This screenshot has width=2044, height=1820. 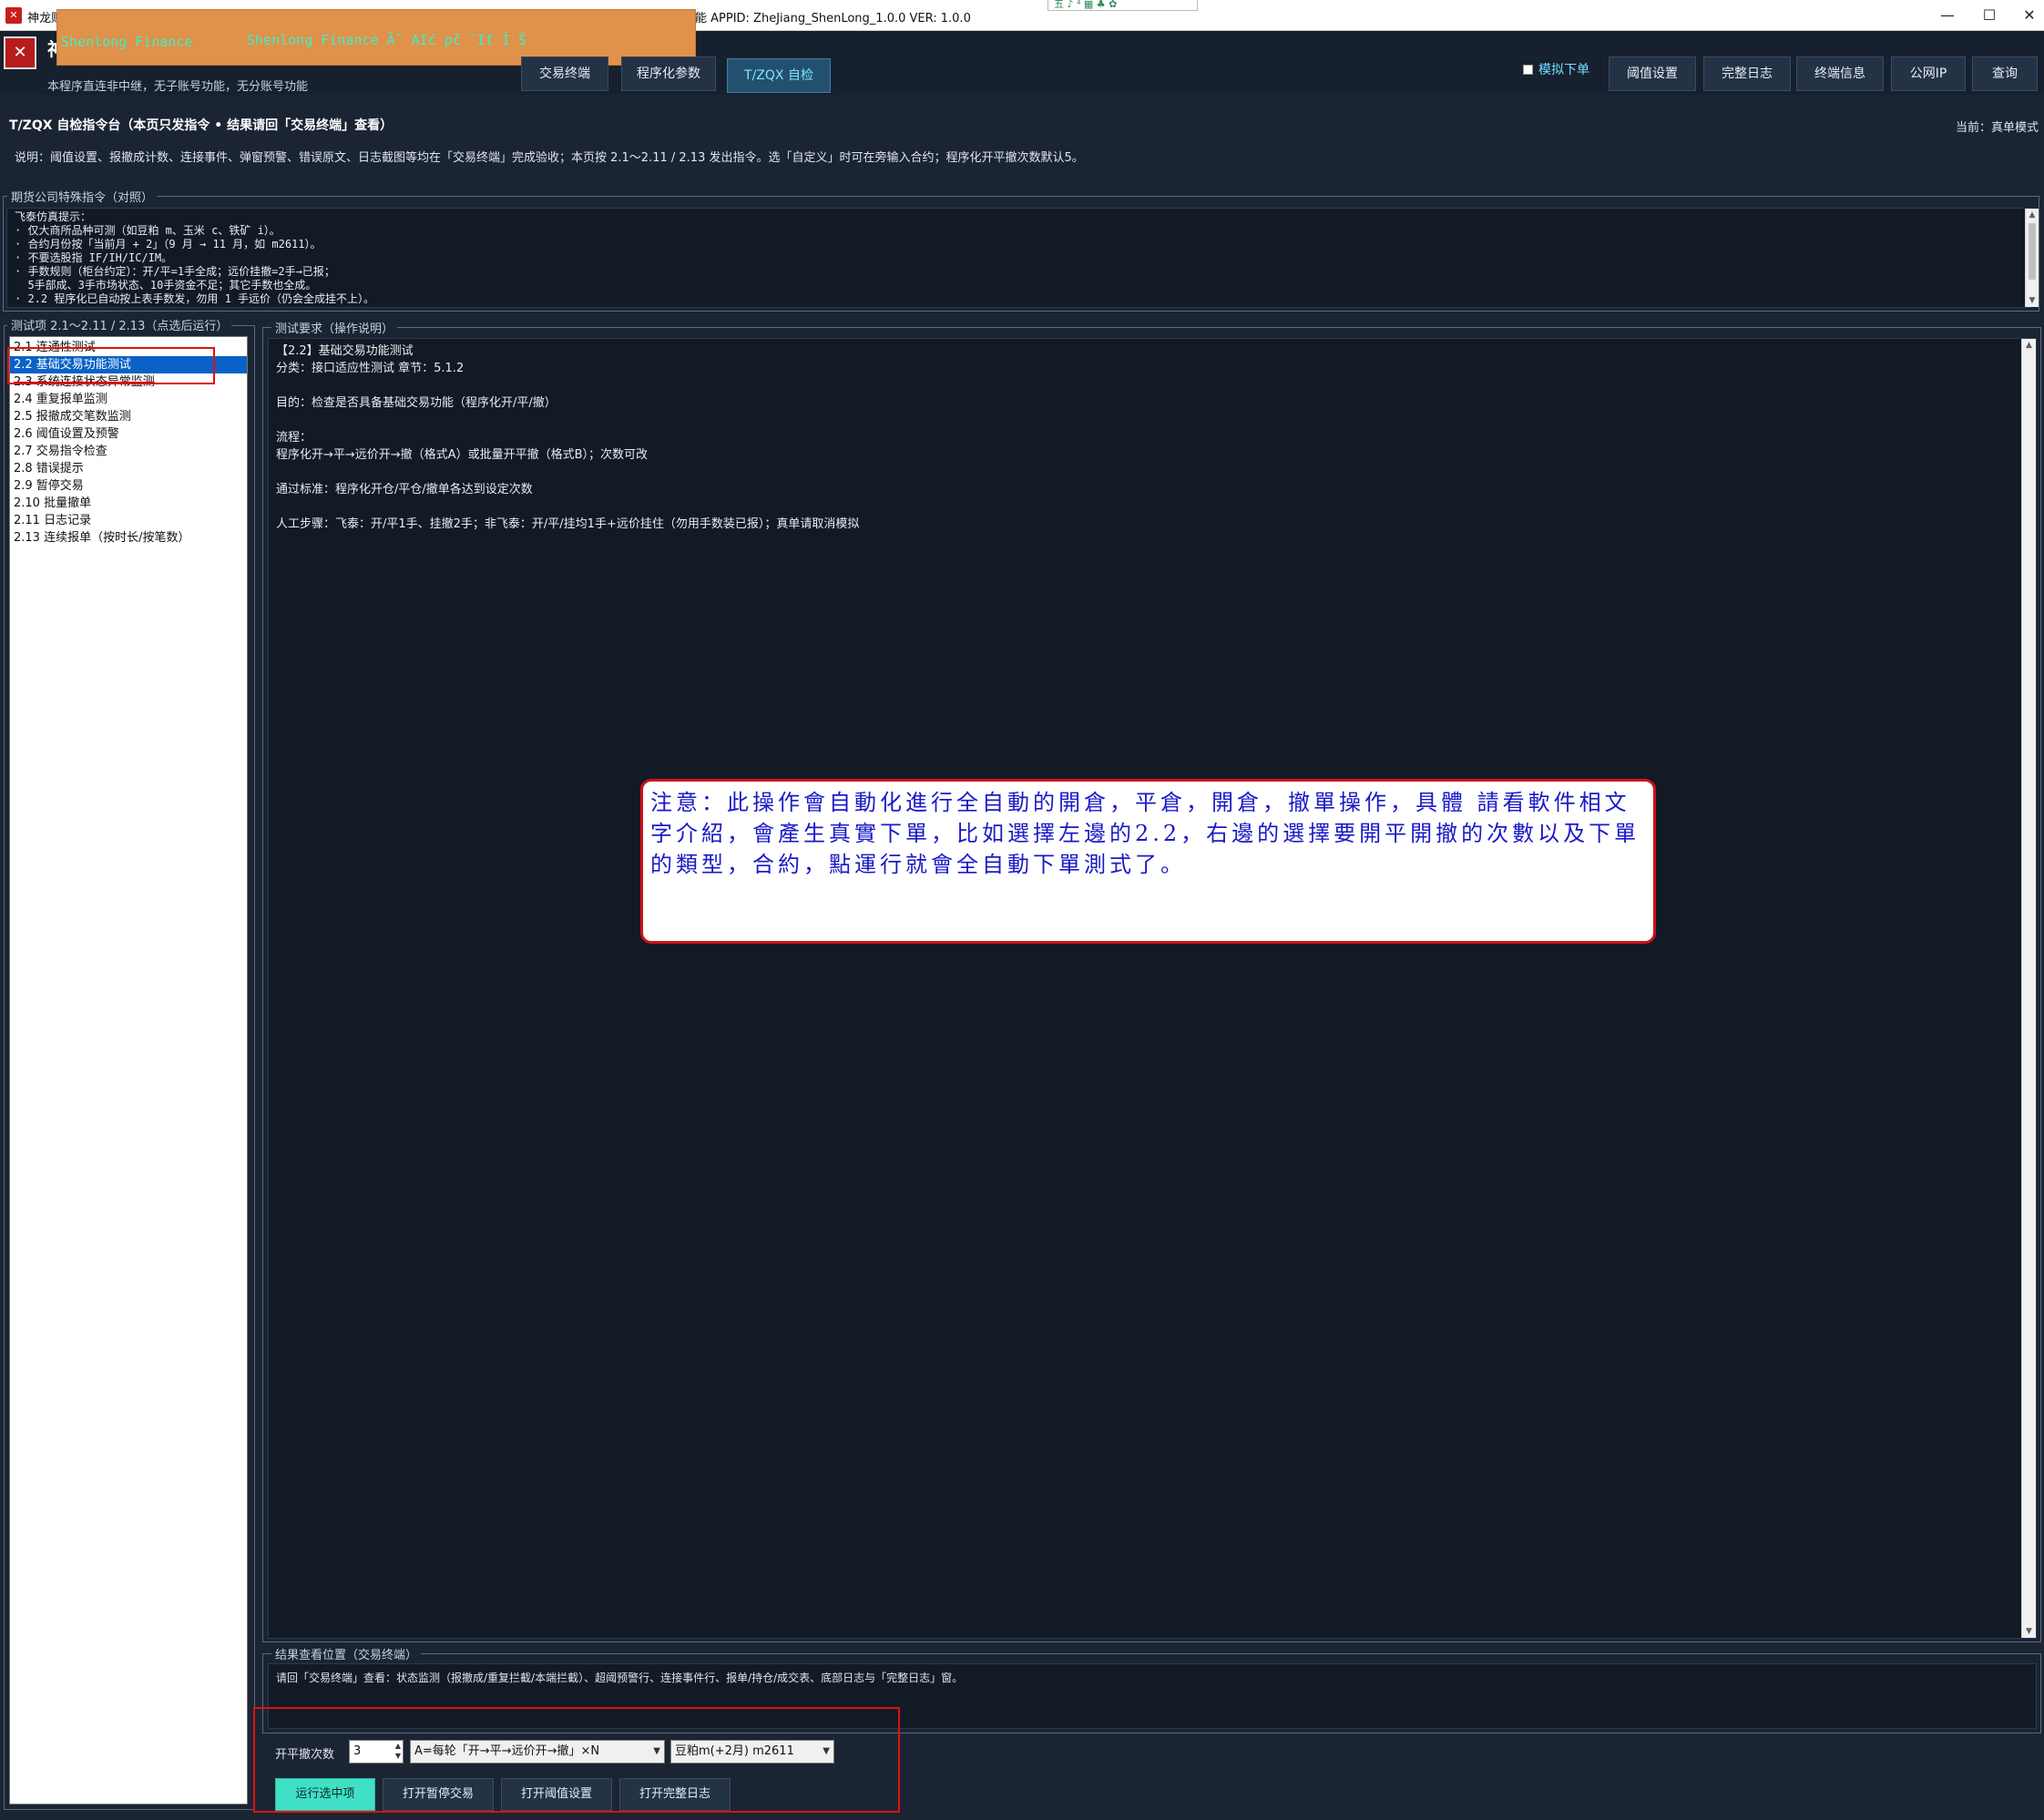 What do you see at coordinates (111, 366) in the screenshot?
I see `selection-highlight-annotation` at bounding box center [111, 366].